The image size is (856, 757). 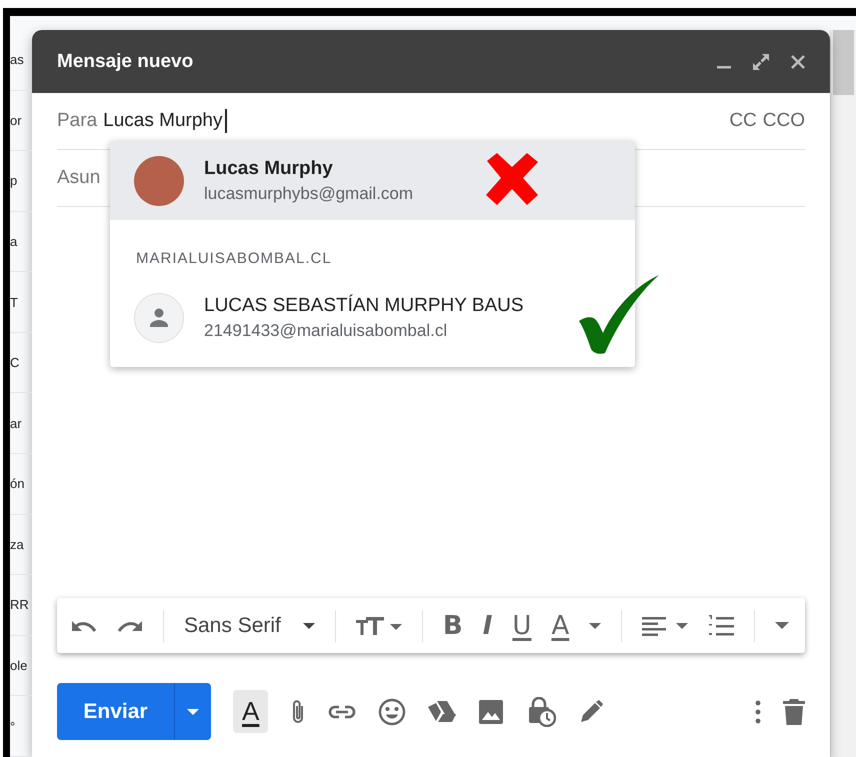 What do you see at coordinates (269, 169) in the screenshot?
I see `contact-name: Lucas Murphy` at bounding box center [269, 169].